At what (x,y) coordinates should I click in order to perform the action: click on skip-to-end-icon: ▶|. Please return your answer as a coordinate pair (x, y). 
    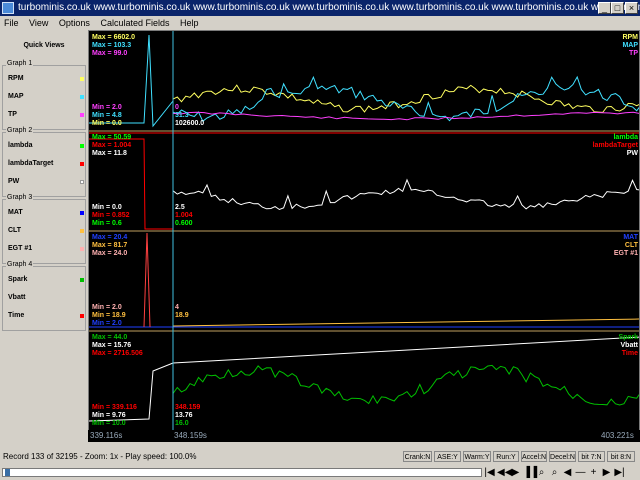
    Looking at the image, I should click on (619, 473).